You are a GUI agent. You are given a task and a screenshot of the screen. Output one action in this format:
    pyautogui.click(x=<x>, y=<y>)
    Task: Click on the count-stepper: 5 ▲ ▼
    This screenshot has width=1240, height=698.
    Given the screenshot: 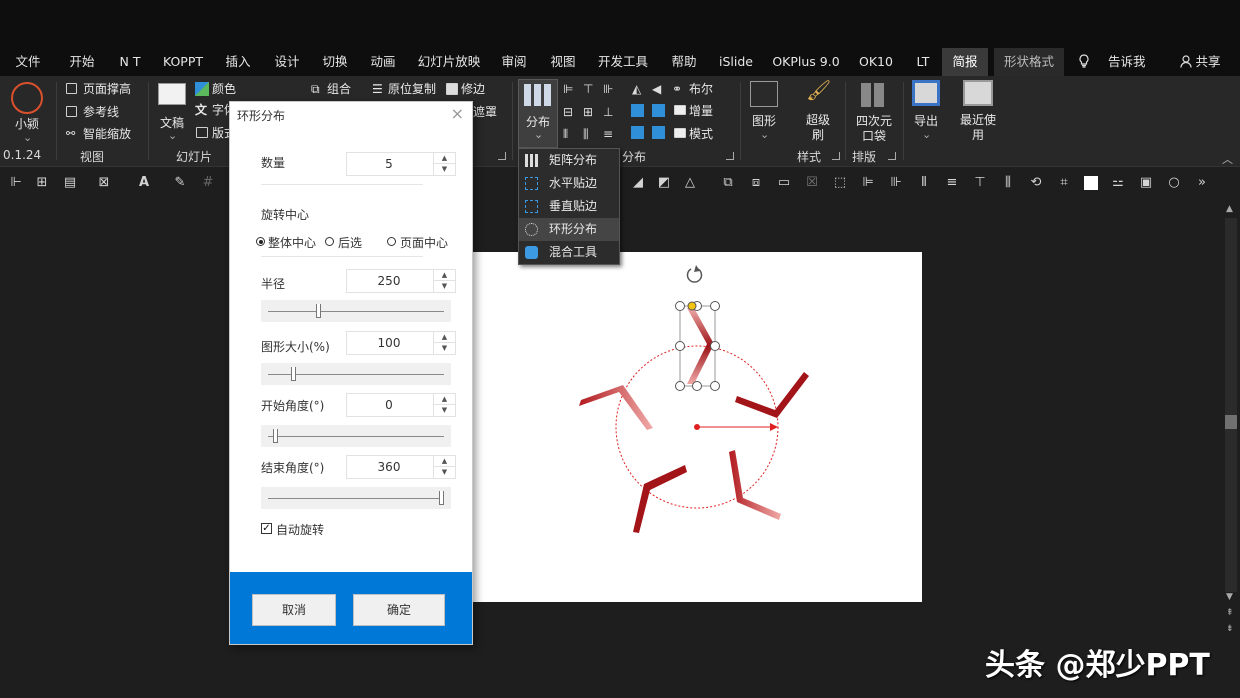 What is the action you would take?
    pyautogui.click(x=401, y=164)
    